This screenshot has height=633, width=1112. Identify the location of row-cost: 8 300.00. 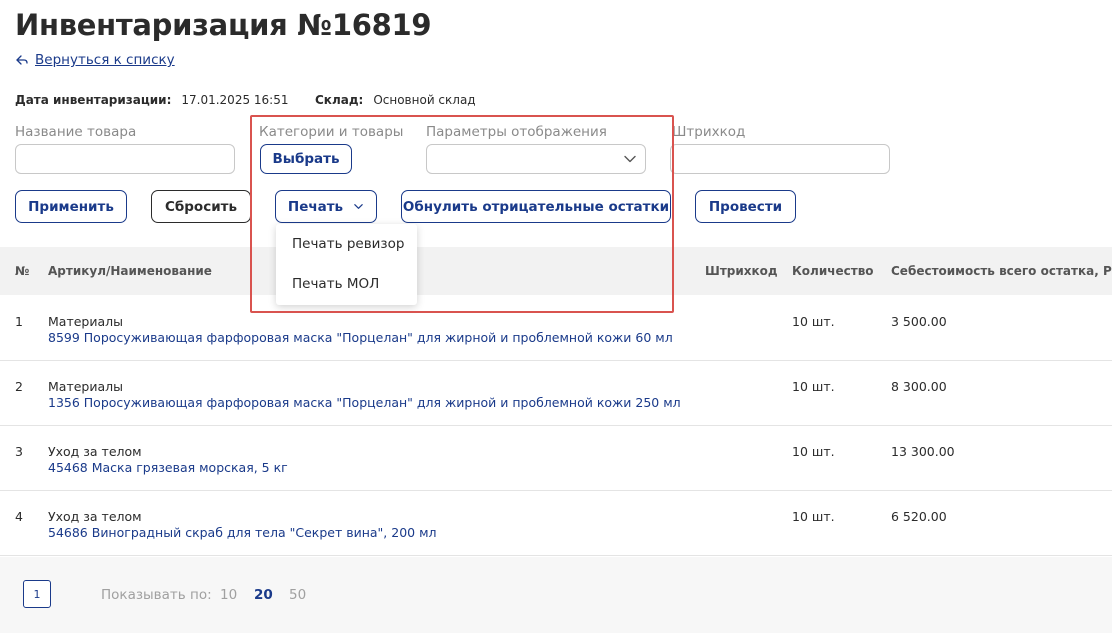
(919, 386).